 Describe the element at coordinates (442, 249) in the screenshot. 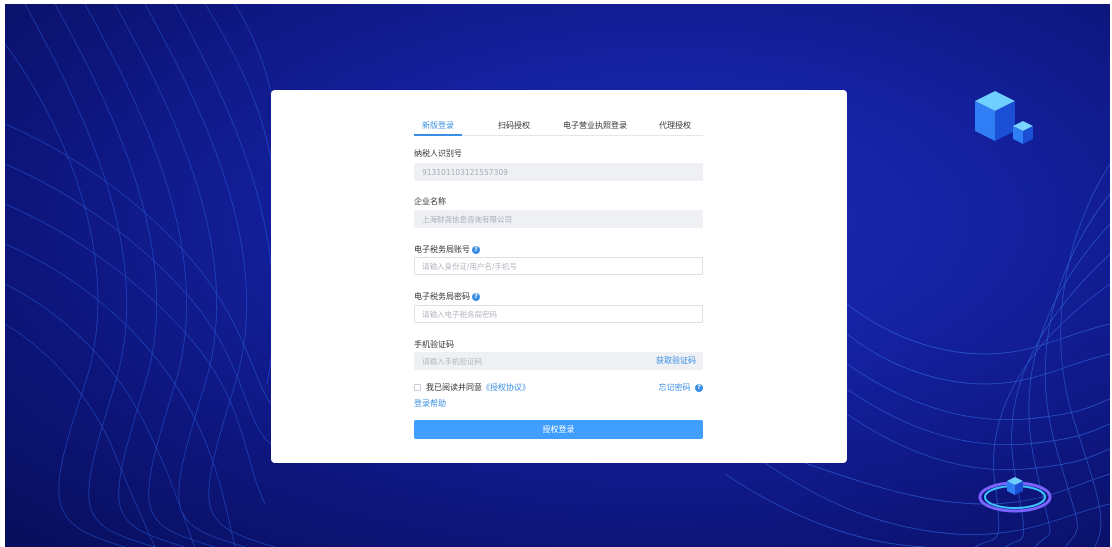

I see `account-label-text: 电子税务局账号` at that location.